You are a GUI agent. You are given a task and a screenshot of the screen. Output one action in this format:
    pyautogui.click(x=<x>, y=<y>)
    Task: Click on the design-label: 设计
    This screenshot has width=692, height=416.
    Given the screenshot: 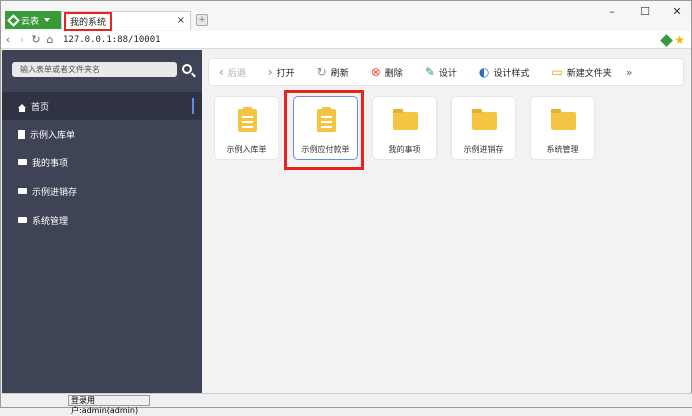 What is the action you would take?
    pyautogui.click(x=447, y=73)
    